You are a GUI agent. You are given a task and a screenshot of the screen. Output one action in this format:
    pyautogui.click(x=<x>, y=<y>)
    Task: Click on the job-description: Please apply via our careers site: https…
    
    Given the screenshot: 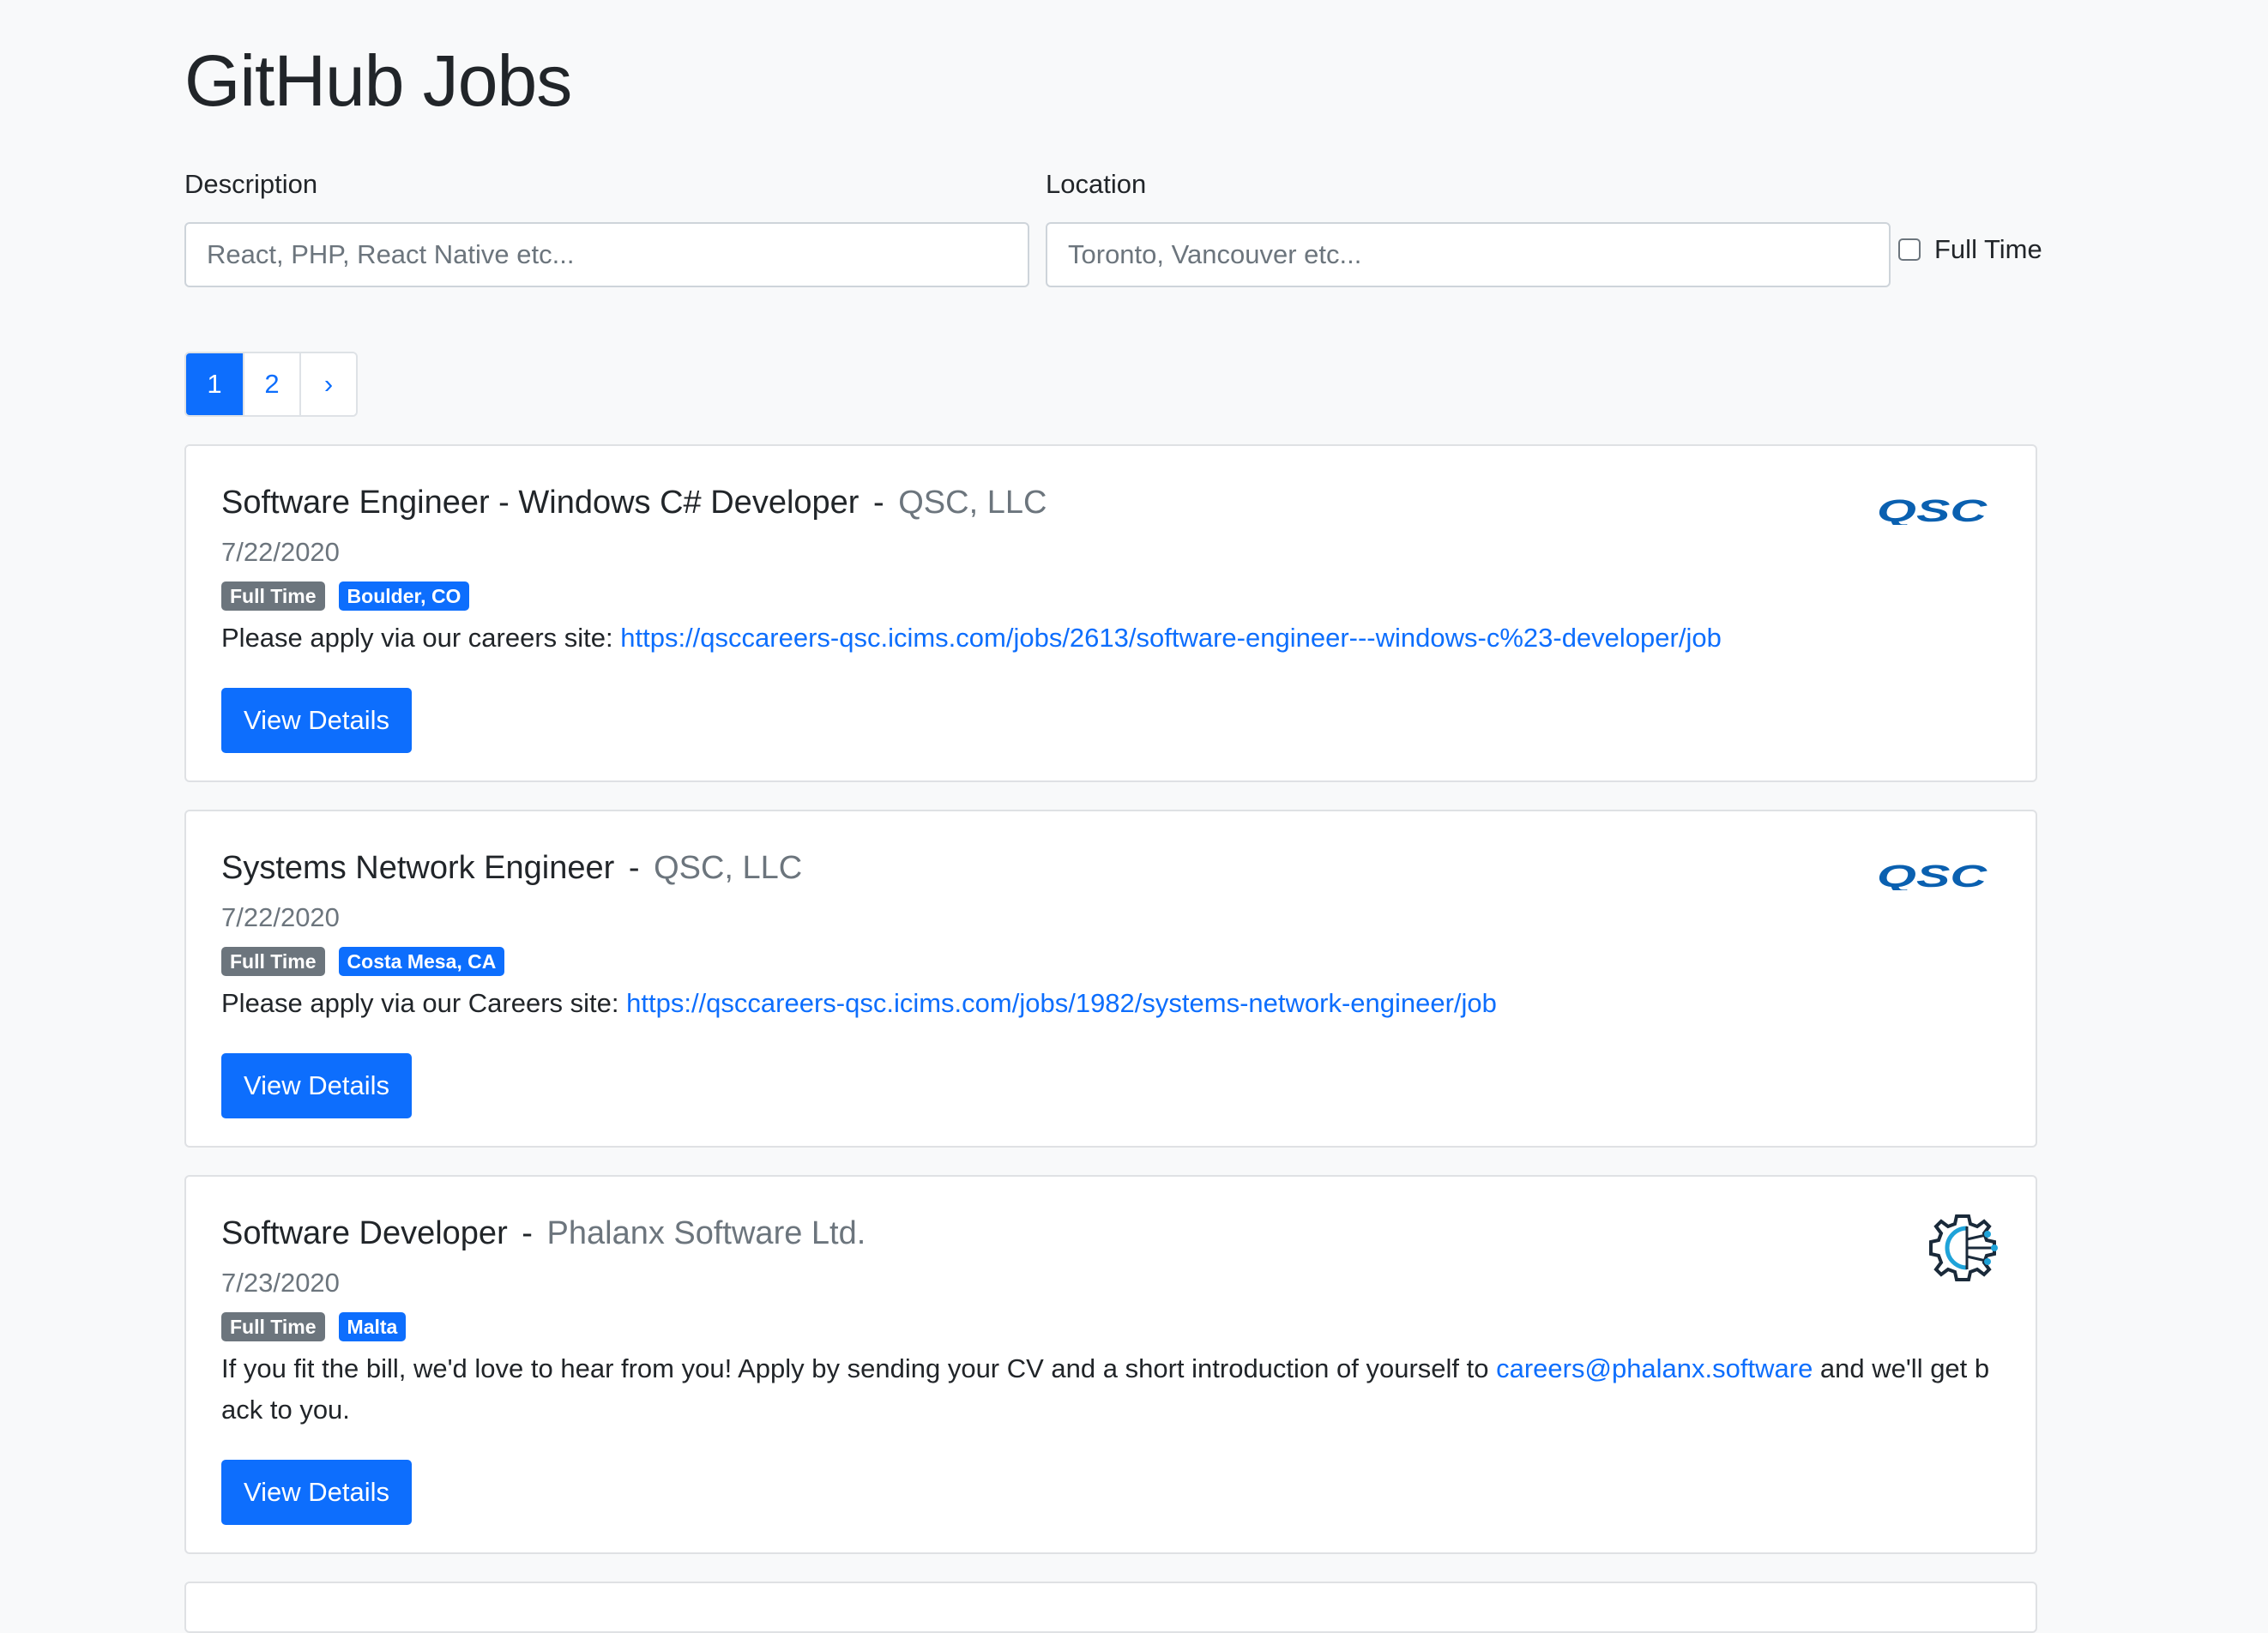 What is the action you would take?
    pyautogui.click(x=1110, y=638)
    